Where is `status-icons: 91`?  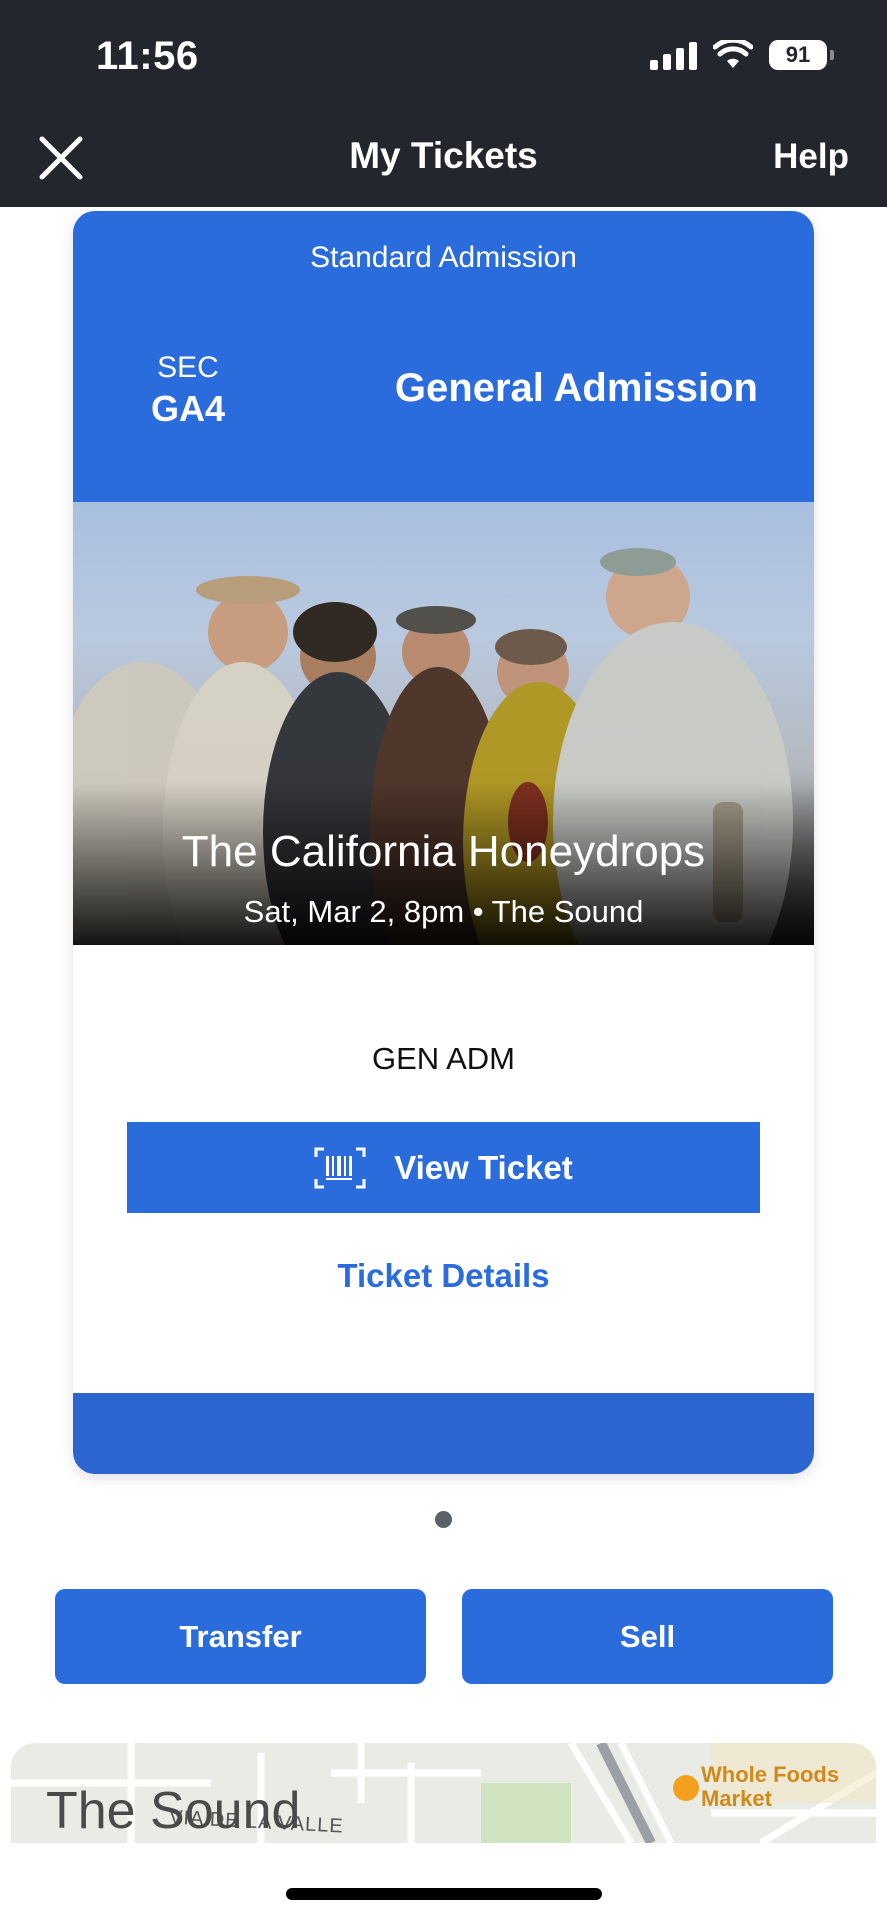 status-icons: 91 is located at coordinates (742, 55).